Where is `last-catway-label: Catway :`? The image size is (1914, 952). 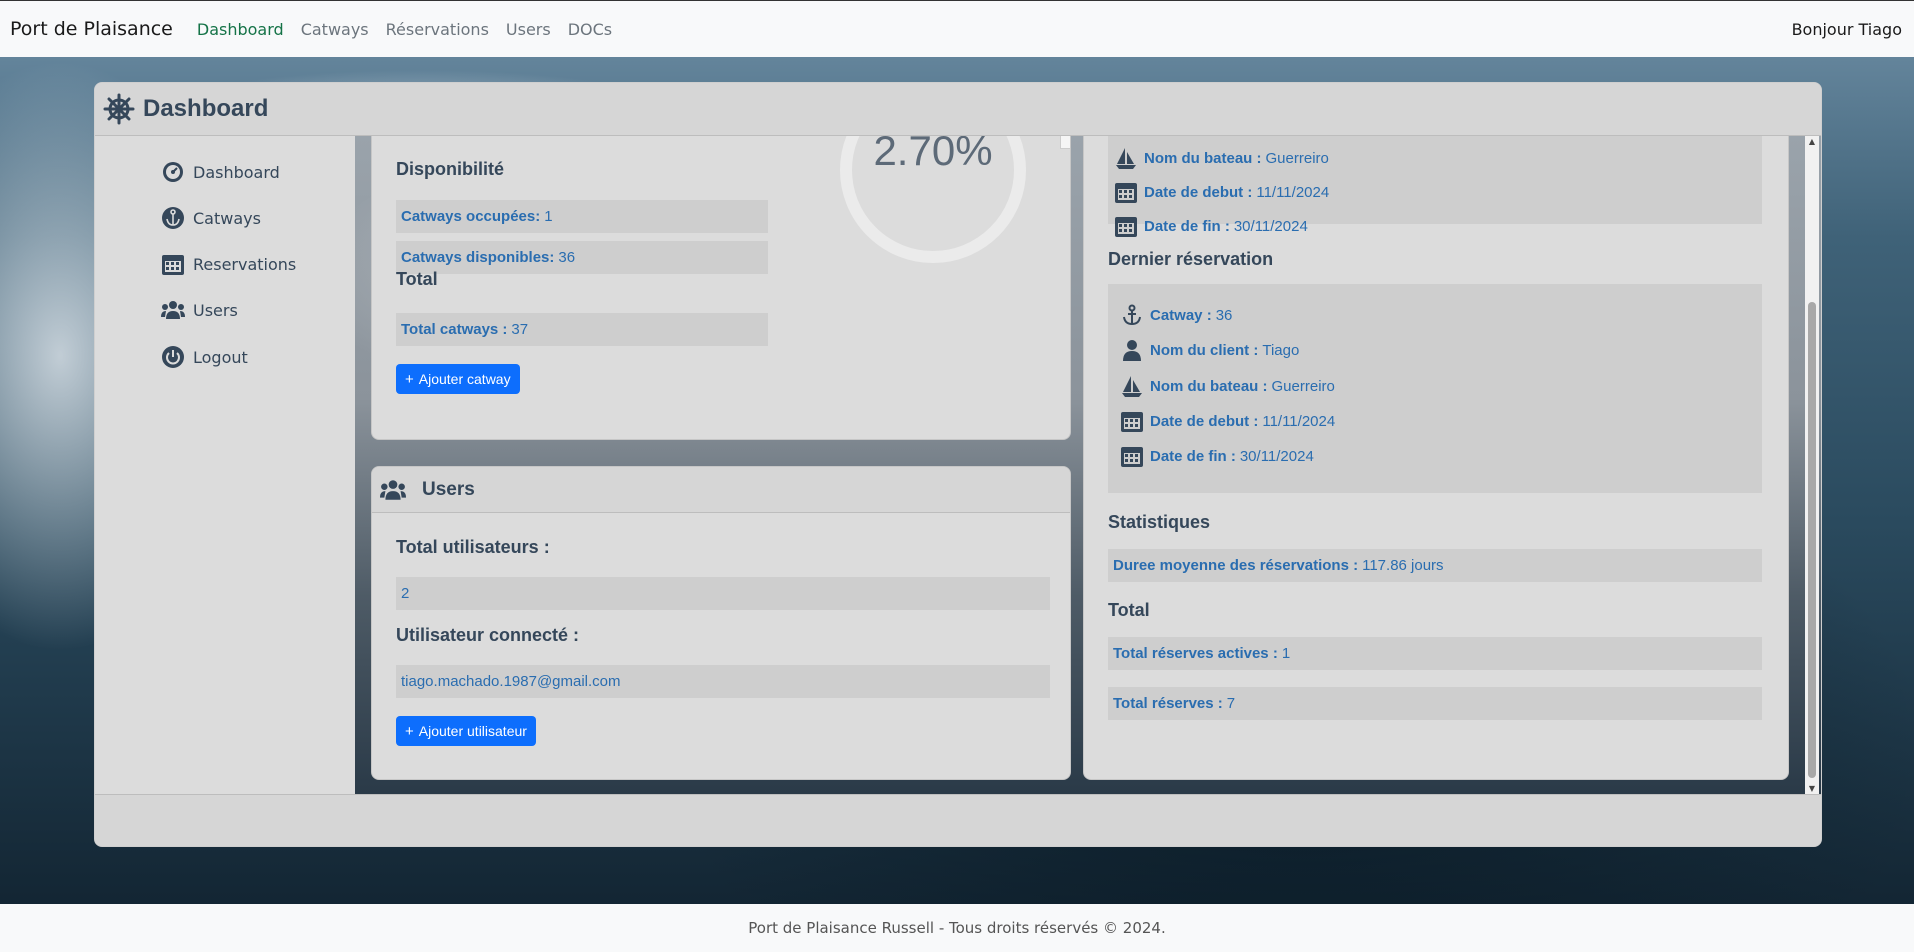 last-catway-label: Catway : is located at coordinates (1181, 315).